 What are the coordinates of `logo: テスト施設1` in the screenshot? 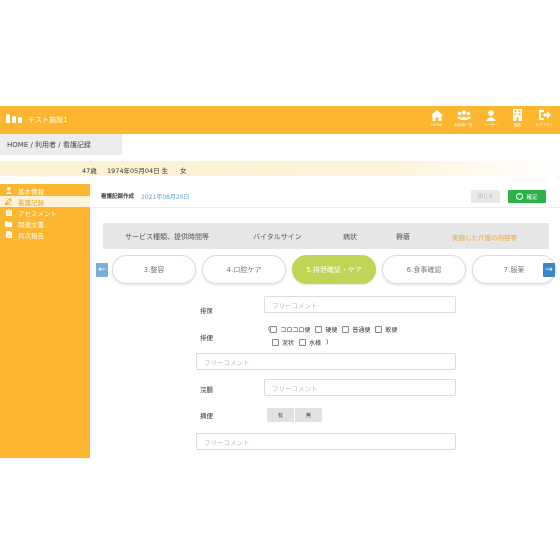 It's located at (37, 118).